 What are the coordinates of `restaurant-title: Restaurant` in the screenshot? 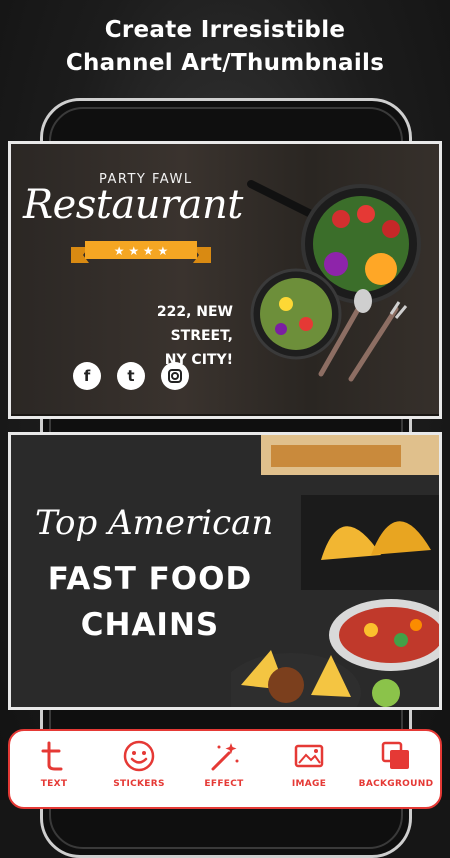 It's located at (133, 205).